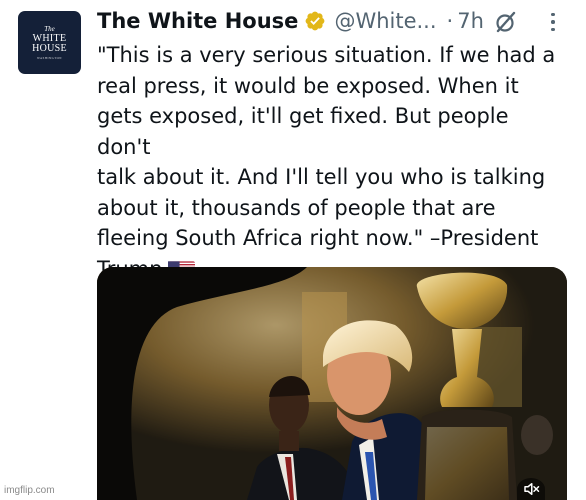 This screenshot has width=586, height=500. What do you see at coordinates (29, 490) in the screenshot?
I see `watermark: imgflip.com` at bounding box center [29, 490].